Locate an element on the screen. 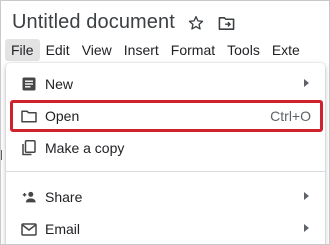  menu-view: View is located at coordinates (97, 50).